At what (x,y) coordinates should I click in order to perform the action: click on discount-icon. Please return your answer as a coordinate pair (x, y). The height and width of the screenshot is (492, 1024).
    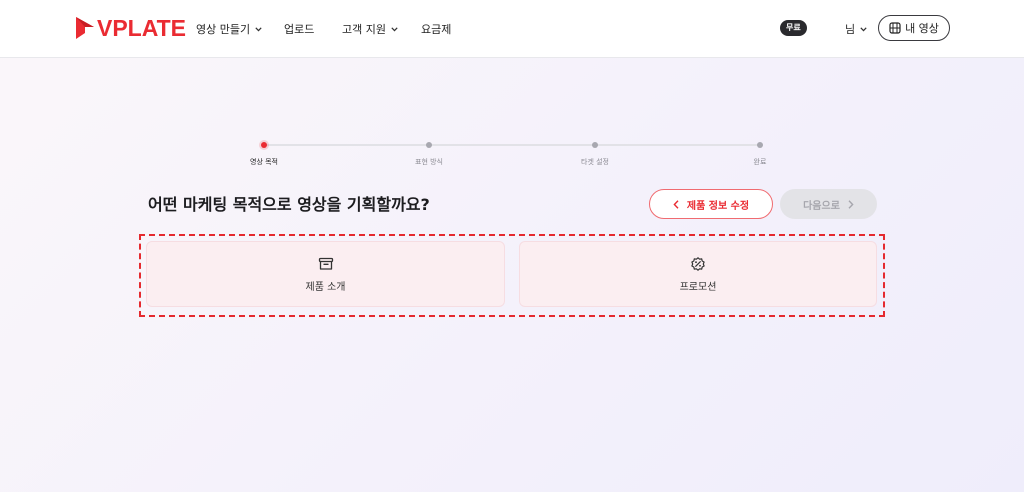
    Looking at the image, I should click on (698, 264).